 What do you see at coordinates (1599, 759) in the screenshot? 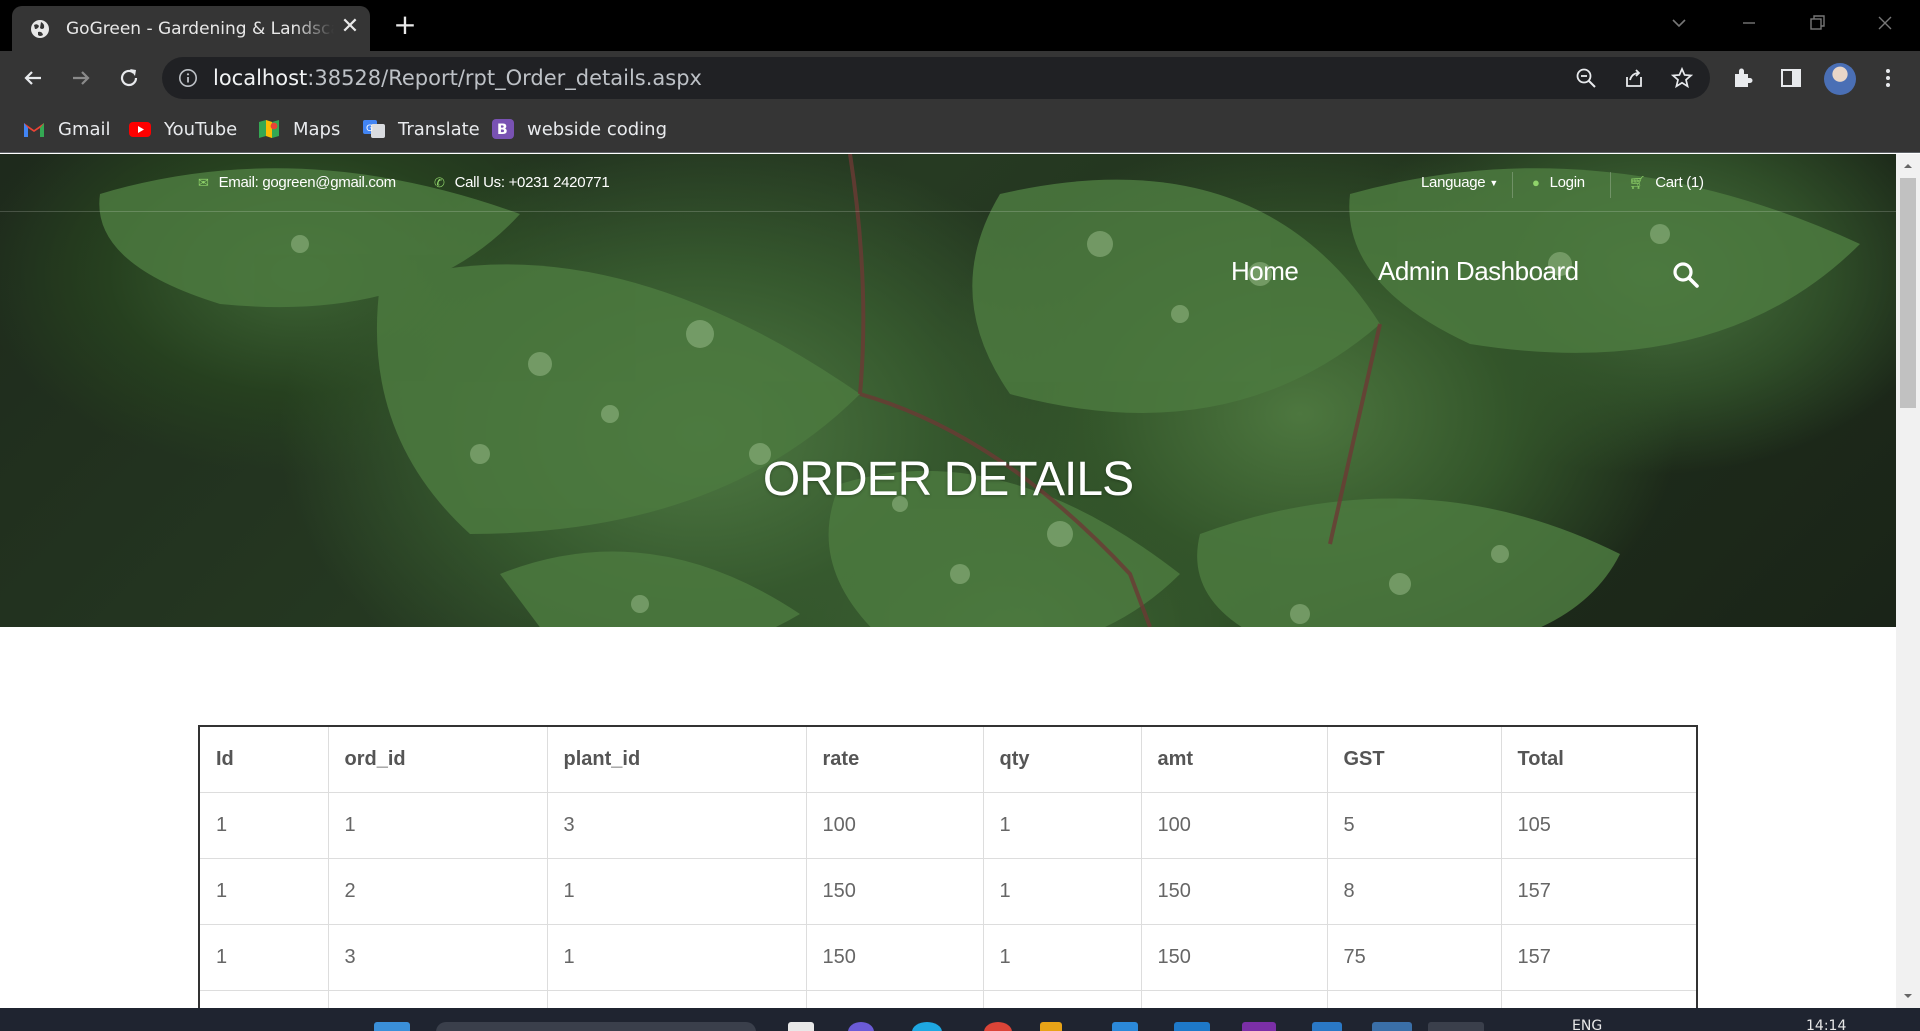
I see `column-header-total: Total` at bounding box center [1599, 759].